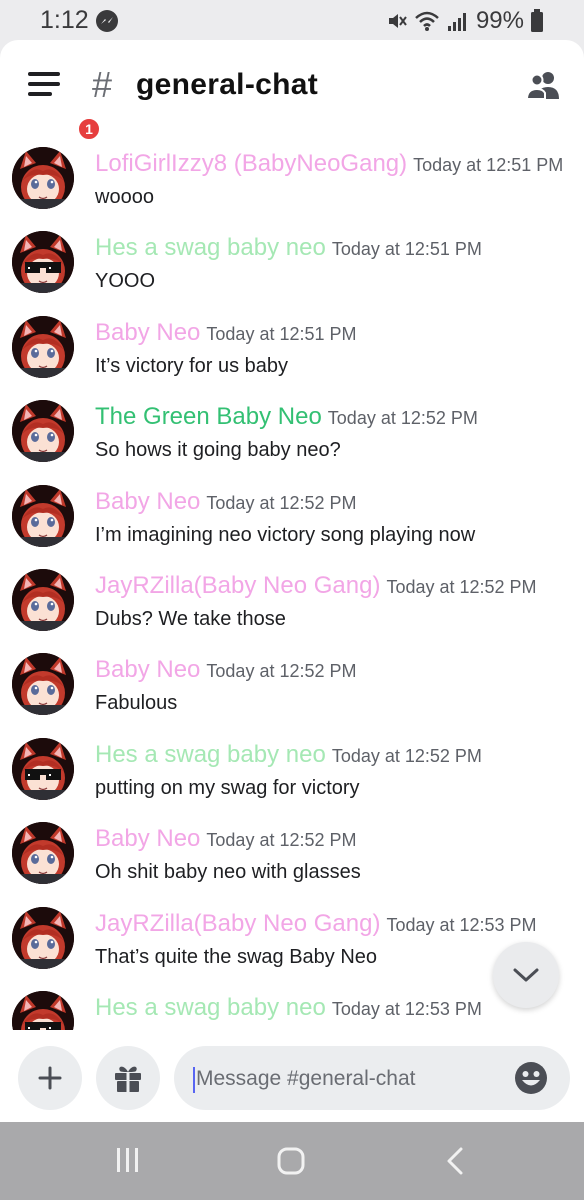 This screenshot has height=1200, width=584. I want to click on messenger-notification-icon, so click(107, 21).